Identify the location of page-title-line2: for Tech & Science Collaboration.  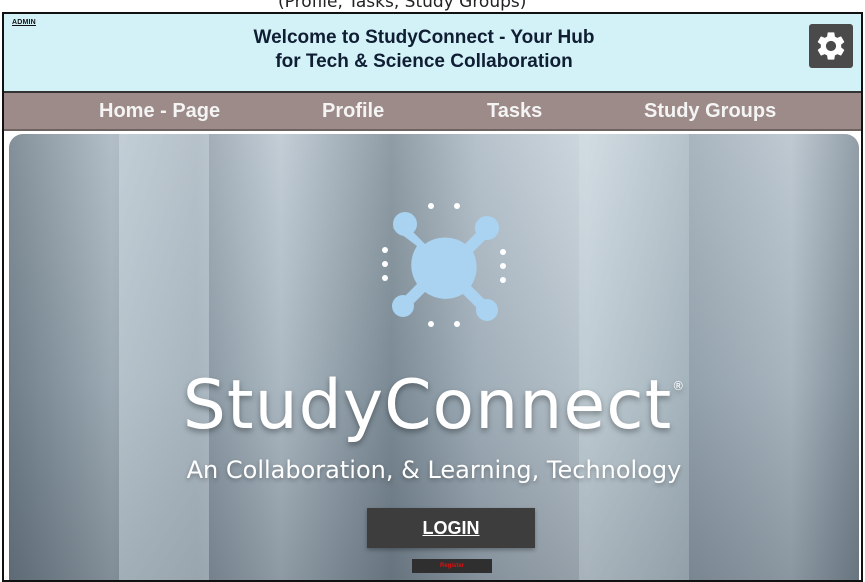
(424, 61).